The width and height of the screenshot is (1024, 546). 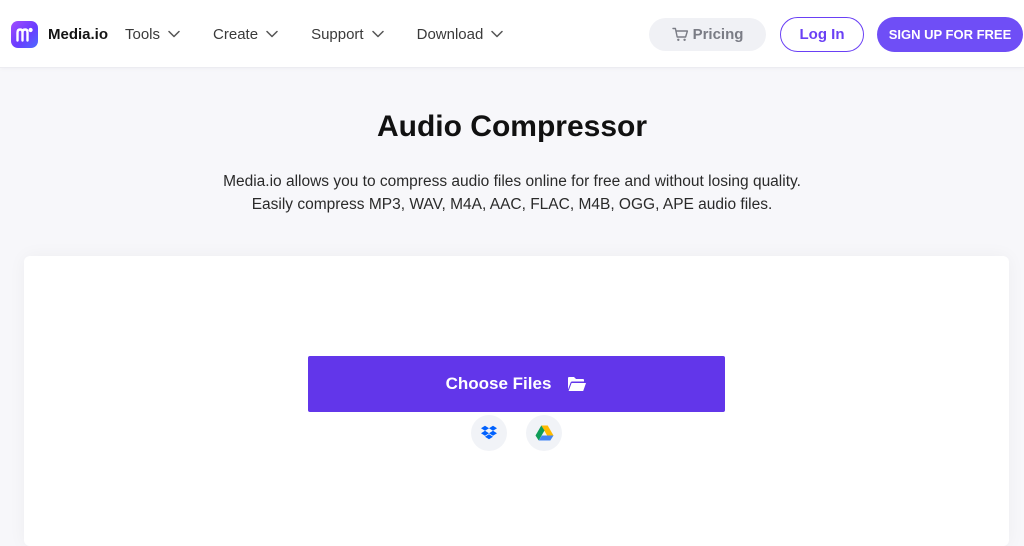 I want to click on nav-create-label: Create, so click(x=236, y=34).